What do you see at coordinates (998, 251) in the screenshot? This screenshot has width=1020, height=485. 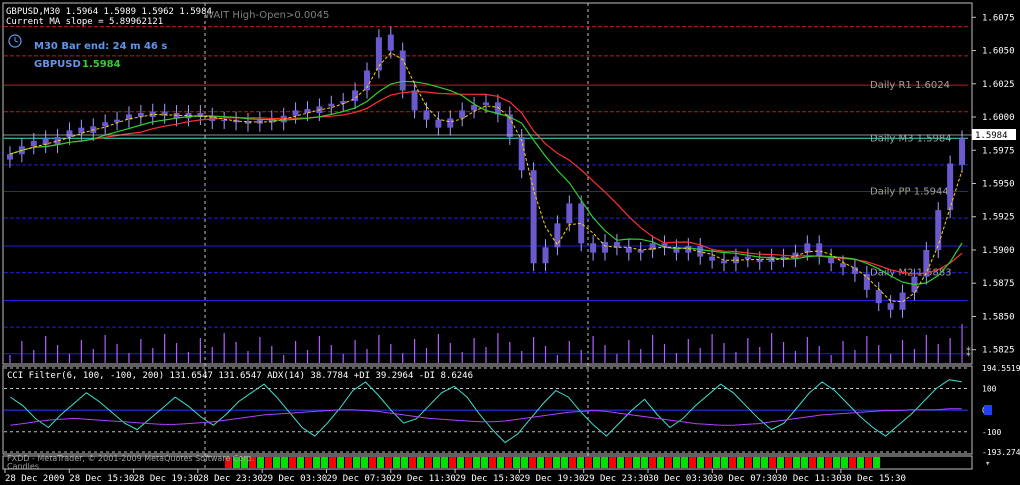 I see `y-tick-label: 1.5900` at bounding box center [998, 251].